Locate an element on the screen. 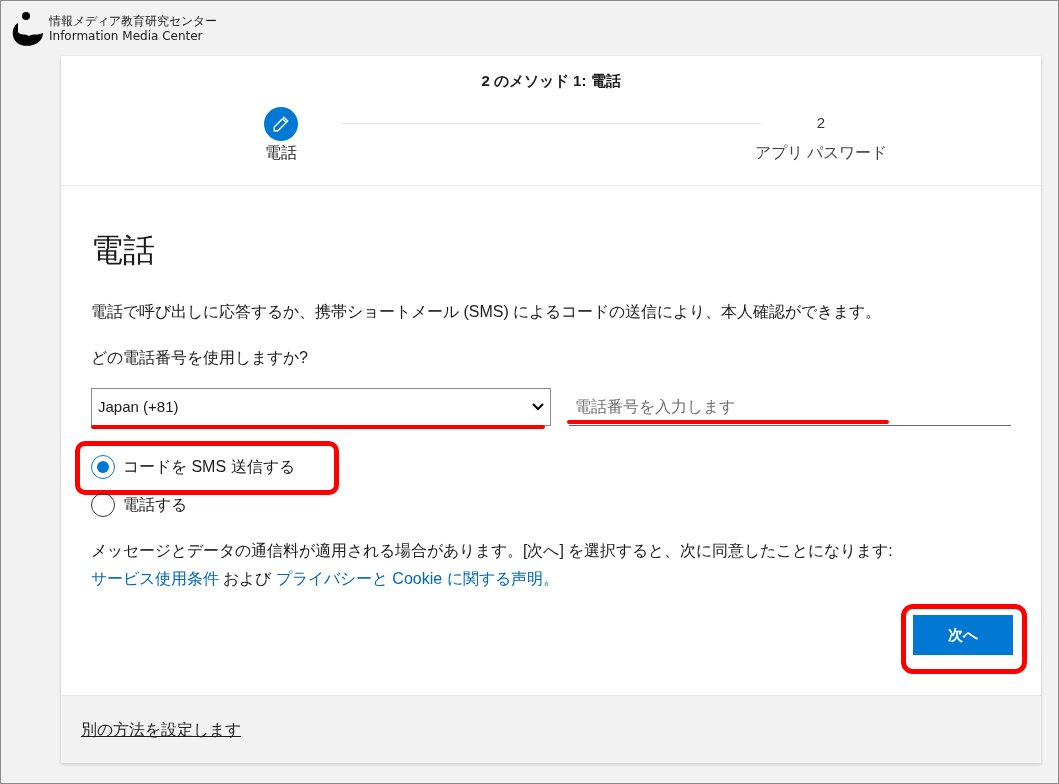  step-label: 電話 is located at coordinates (281, 152).